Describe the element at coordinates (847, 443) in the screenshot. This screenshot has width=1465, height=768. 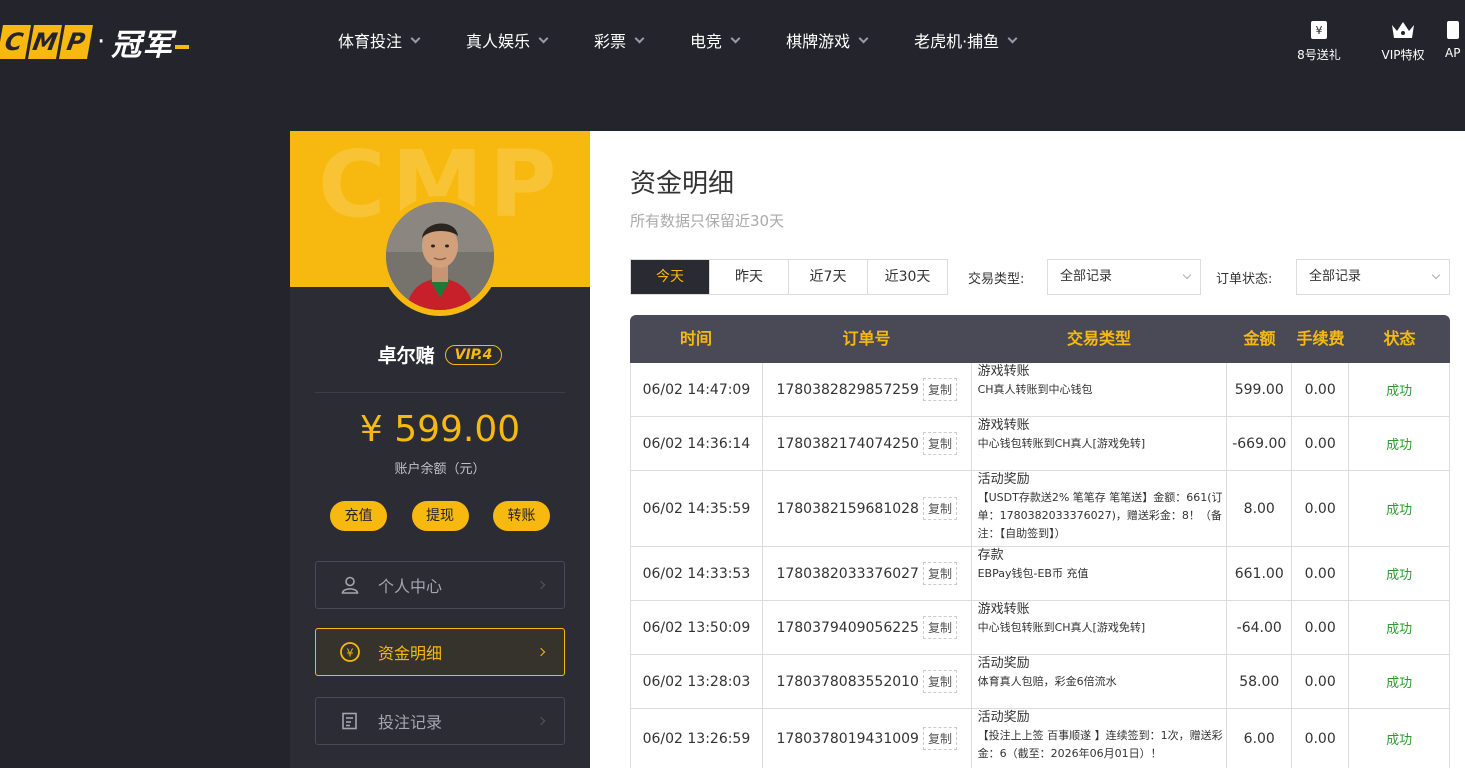
I see `order-number: 1780382174074250` at that location.